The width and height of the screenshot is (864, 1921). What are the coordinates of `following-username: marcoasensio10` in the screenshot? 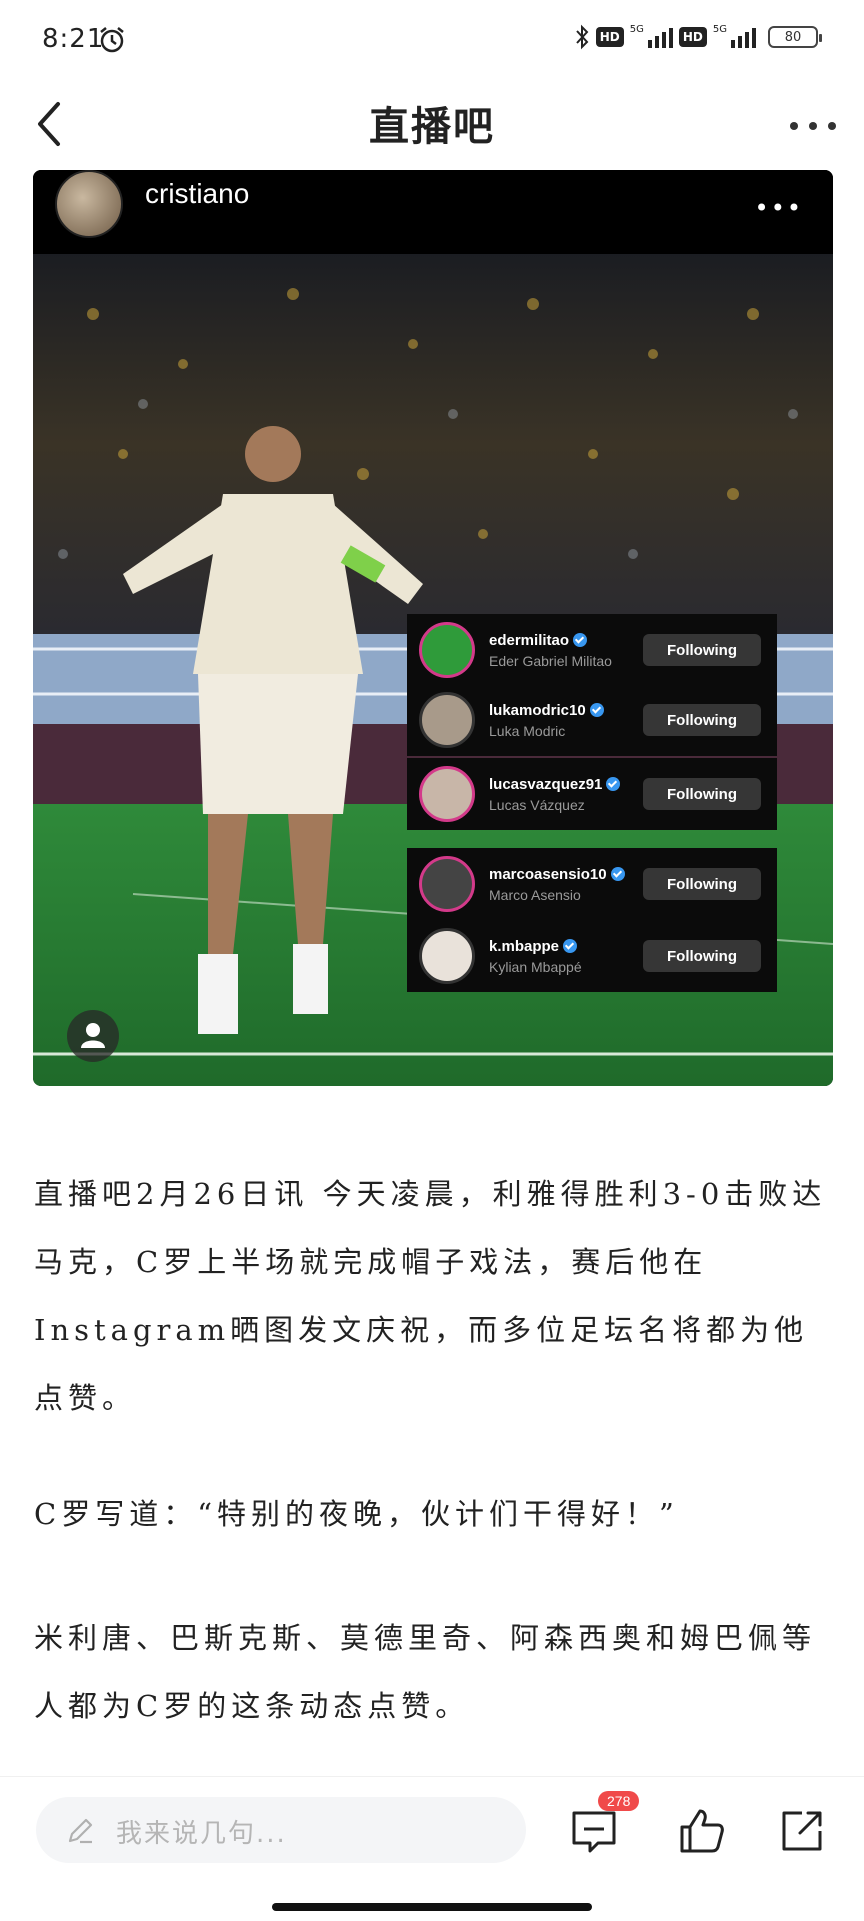 It's located at (548, 874).